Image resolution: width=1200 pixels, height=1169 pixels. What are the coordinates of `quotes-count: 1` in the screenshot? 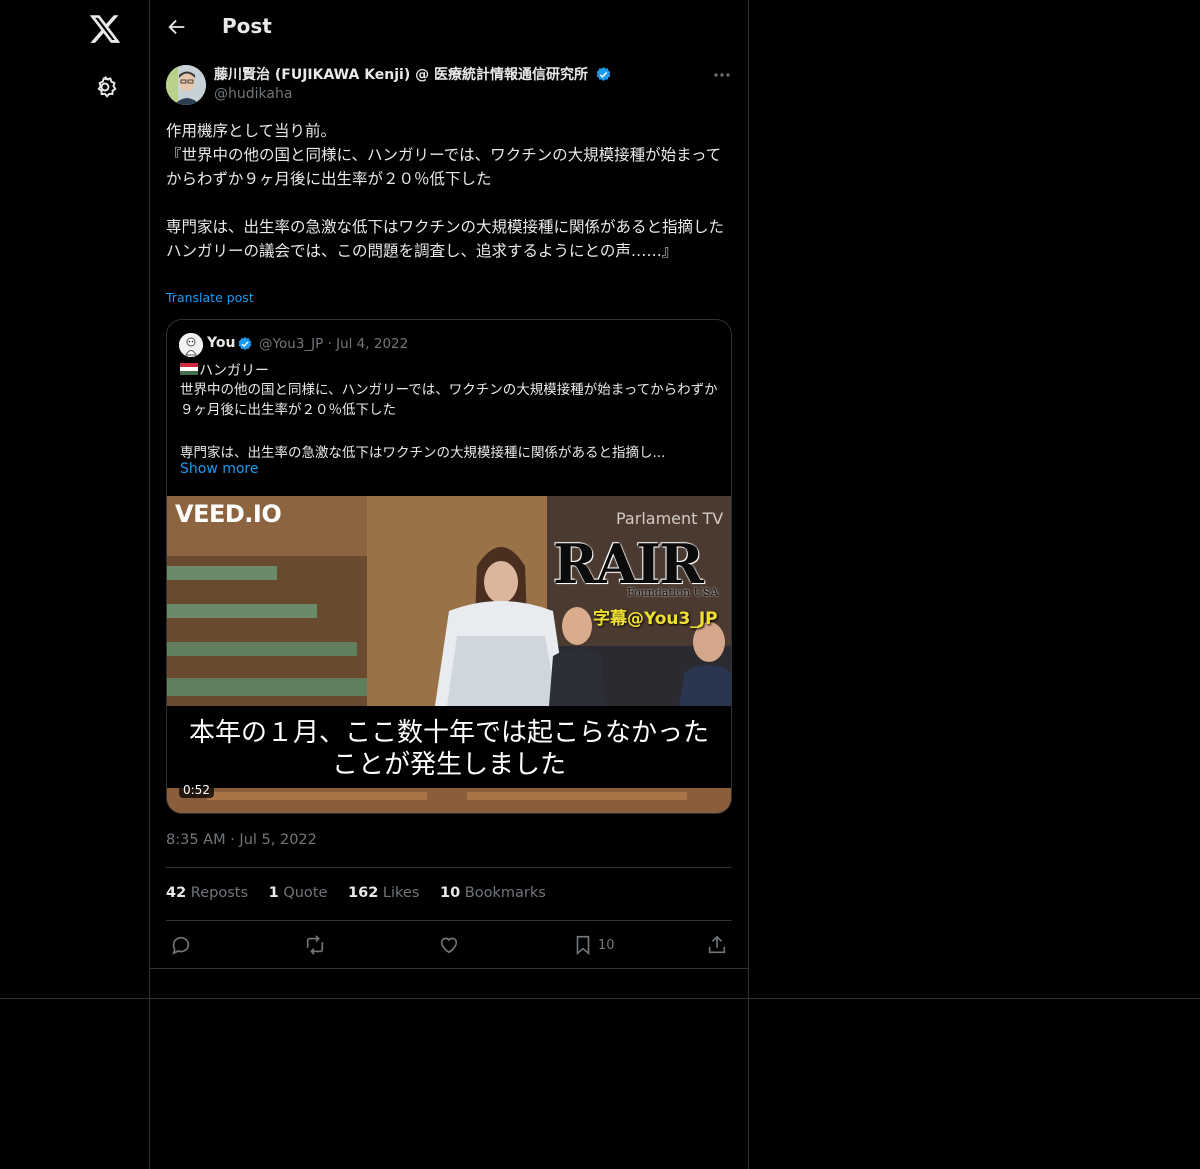 It's located at (273, 893).